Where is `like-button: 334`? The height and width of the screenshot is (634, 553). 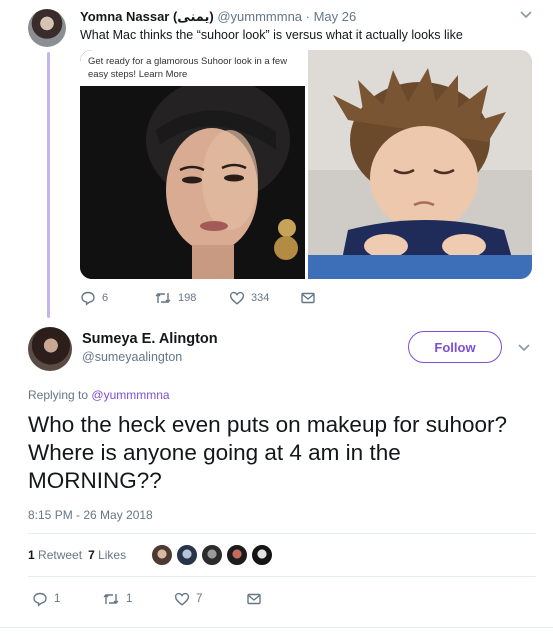
like-button: 334 is located at coordinates (249, 298).